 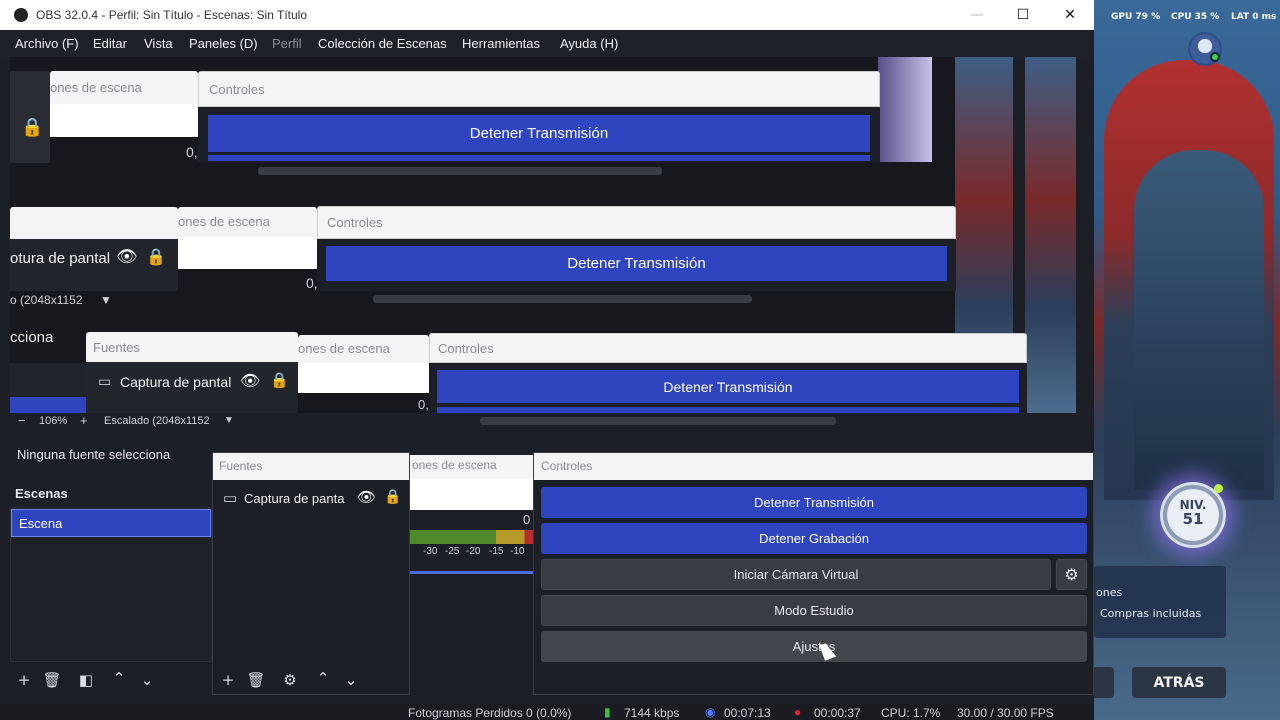 What do you see at coordinates (814, 502) in the screenshot?
I see `stop-stream-button: Detener Transmisión` at bounding box center [814, 502].